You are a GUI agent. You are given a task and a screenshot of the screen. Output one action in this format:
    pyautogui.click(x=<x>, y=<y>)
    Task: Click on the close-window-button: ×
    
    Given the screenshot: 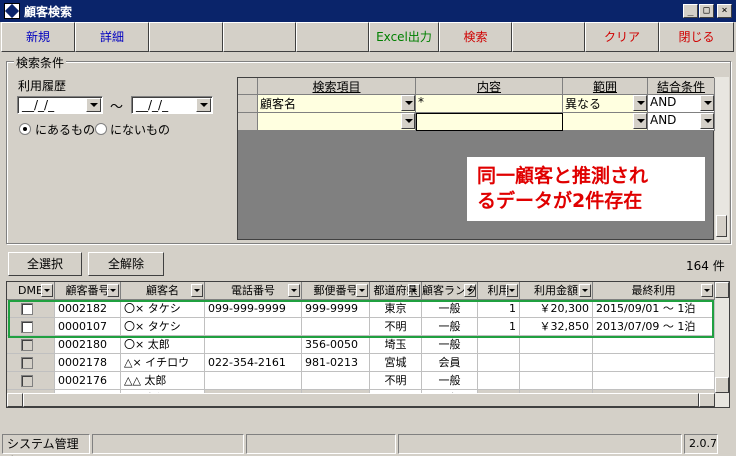 What is the action you would take?
    pyautogui.click(x=724, y=11)
    